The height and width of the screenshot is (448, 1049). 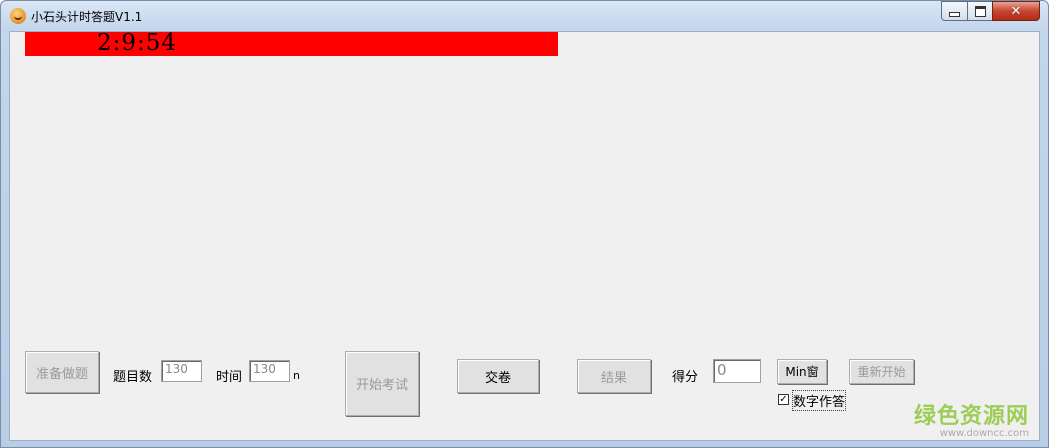 I want to click on score-label: 得分, so click(x=685, y=377).